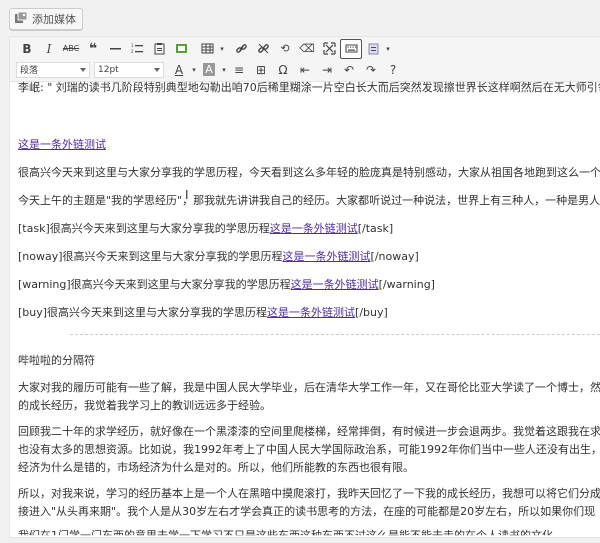 The width and height of the screenshot is (600, 543). I want to click on add-media-label: 添加媒体, so click(54, 19).